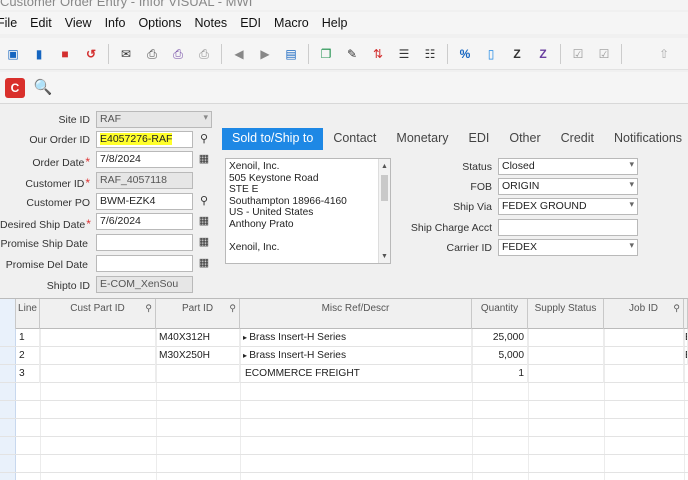 Image resolution: width=688 pixels, height=480 pixels. Describe the element at coordinates (144, 201) in the screenshot. I see `customer-po-field: BWM-EZK4` at that location.